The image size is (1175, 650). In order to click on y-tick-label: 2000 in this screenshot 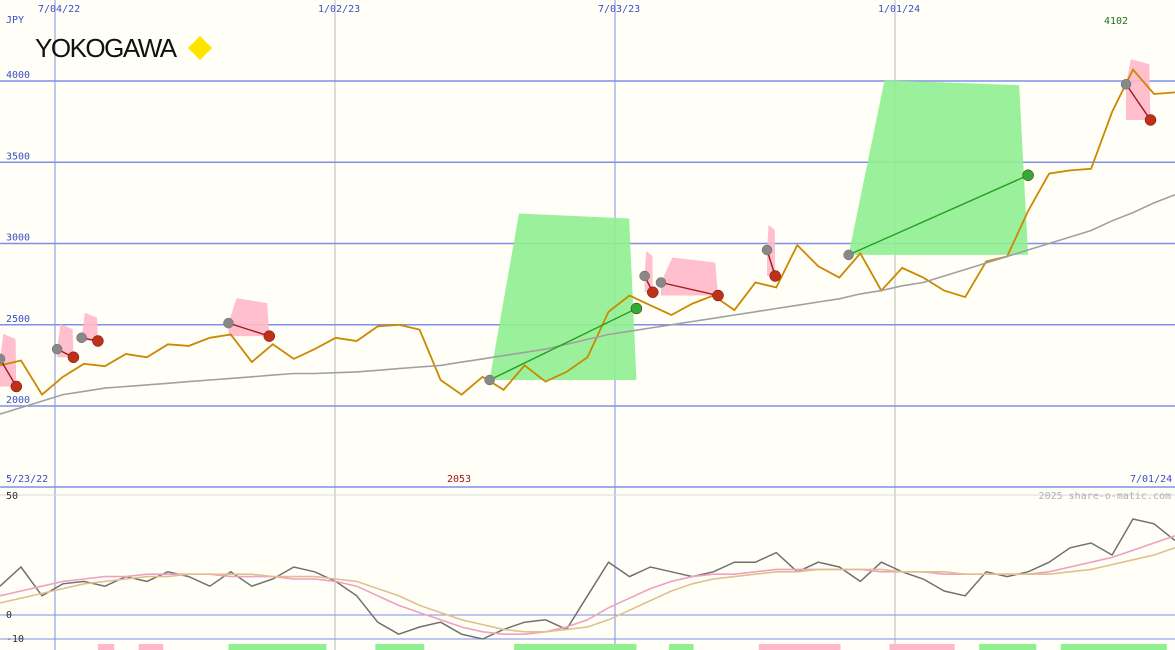, I will do `click(18, 400)`.